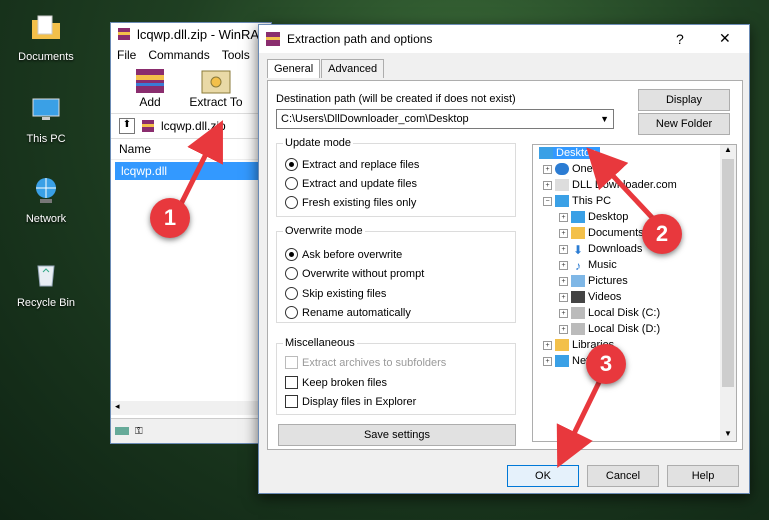 Image resolution: width=769 pixels, height=520 pixels. I want to click on step-badge-3: 3, so click(606, 364).